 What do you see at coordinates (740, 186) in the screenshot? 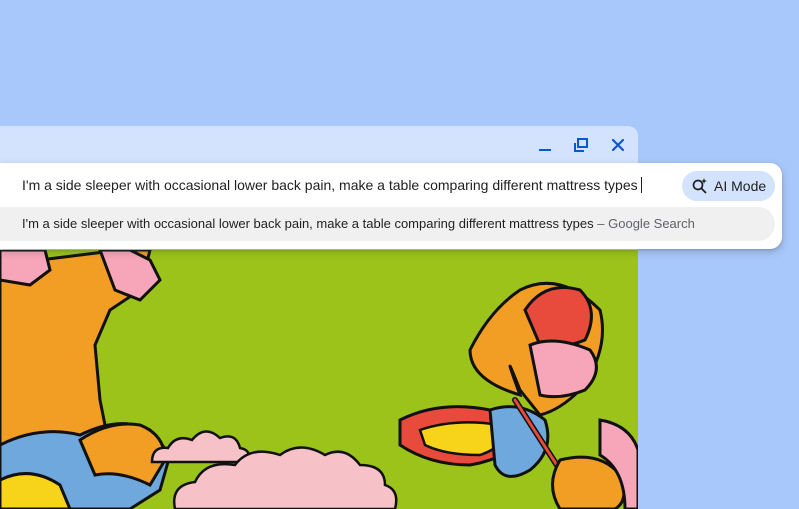
I see `ai-mode-label: AI Mode` at bounding box center [740, 186].